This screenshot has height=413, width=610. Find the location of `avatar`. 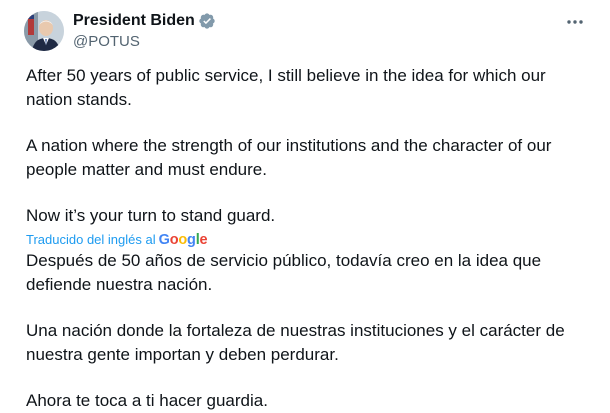

avatar is located at coordinates (44, 31).